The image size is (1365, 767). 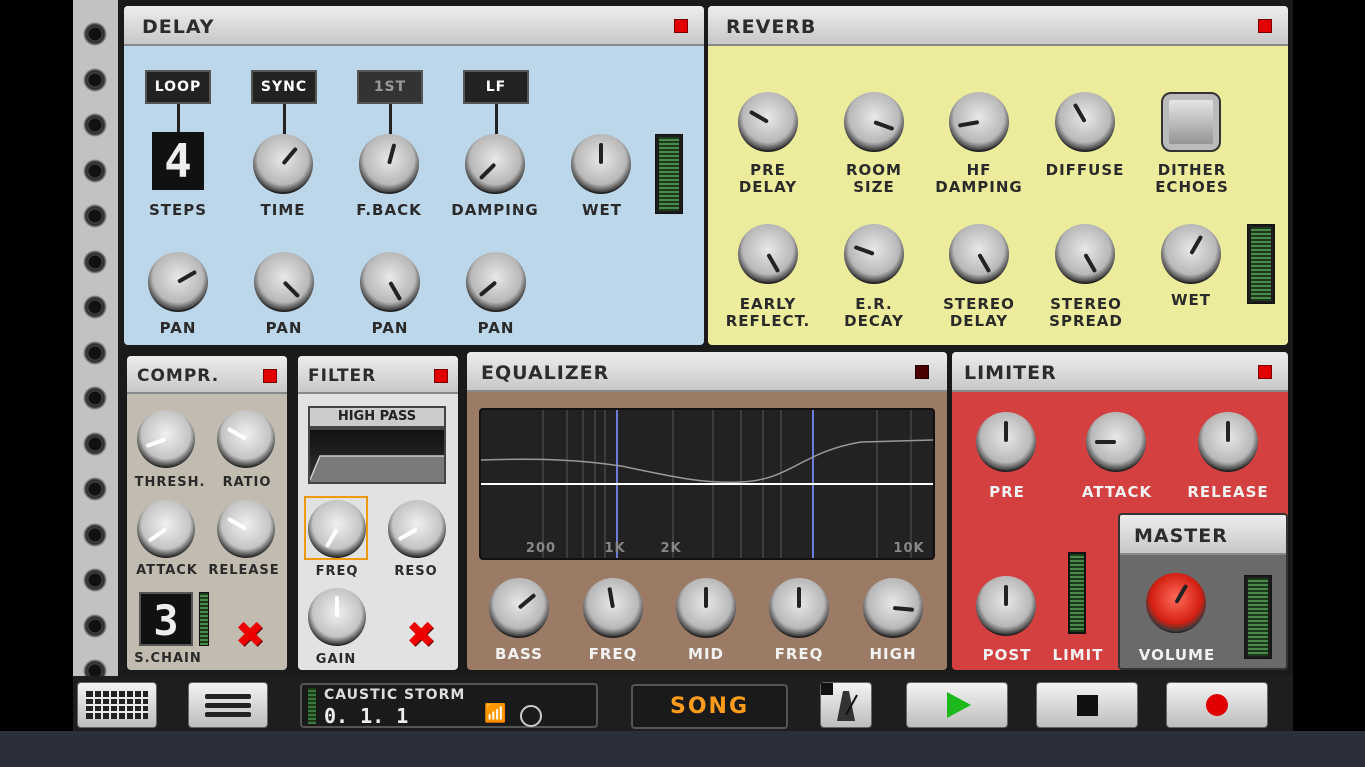 I want to click on filter-reso-label: RESO, so click(x=416, y=571).